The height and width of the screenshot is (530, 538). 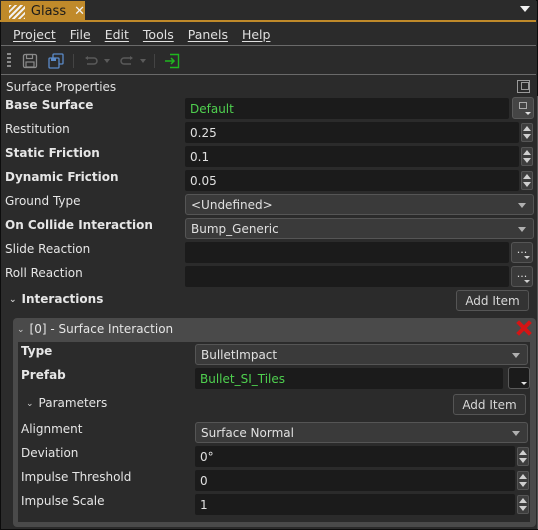 I want to click on type-dropdown: BulletImpact, so click(x=361, y=354).